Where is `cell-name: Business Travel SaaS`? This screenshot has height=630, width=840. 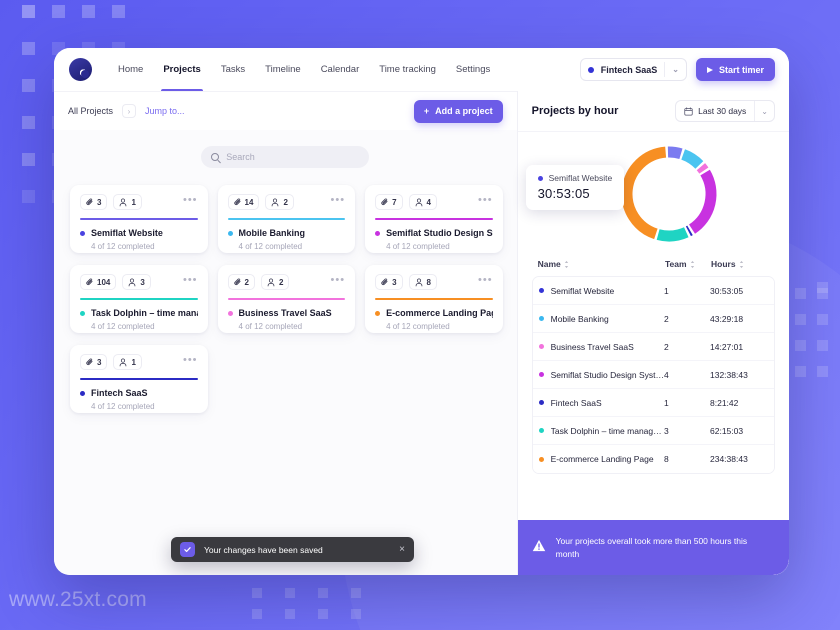
cell-name: Business Travel SaaS is located at coordinates (601, 347).